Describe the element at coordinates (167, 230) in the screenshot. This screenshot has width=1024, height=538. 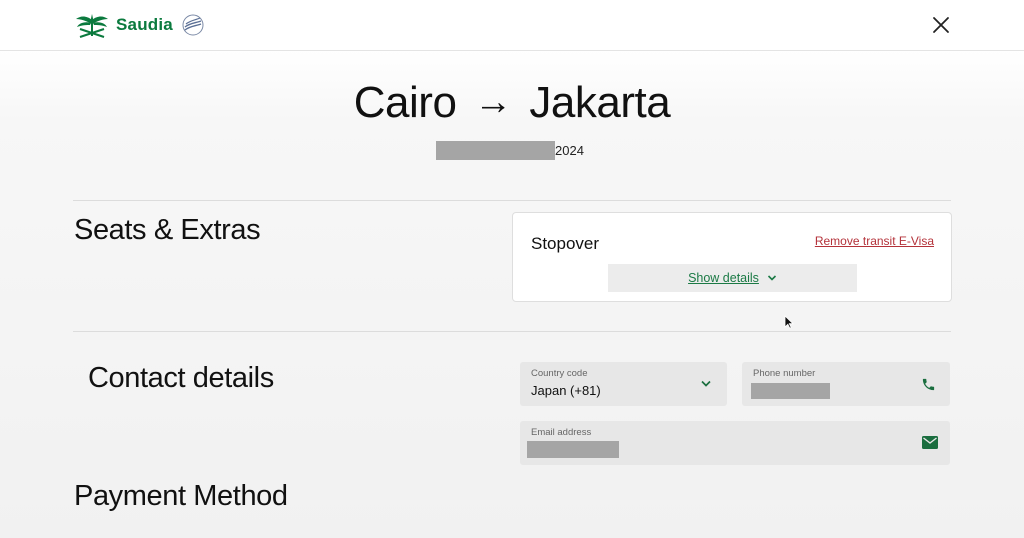
I see `section-title-seats-extras: Seats & Extras` at that location.